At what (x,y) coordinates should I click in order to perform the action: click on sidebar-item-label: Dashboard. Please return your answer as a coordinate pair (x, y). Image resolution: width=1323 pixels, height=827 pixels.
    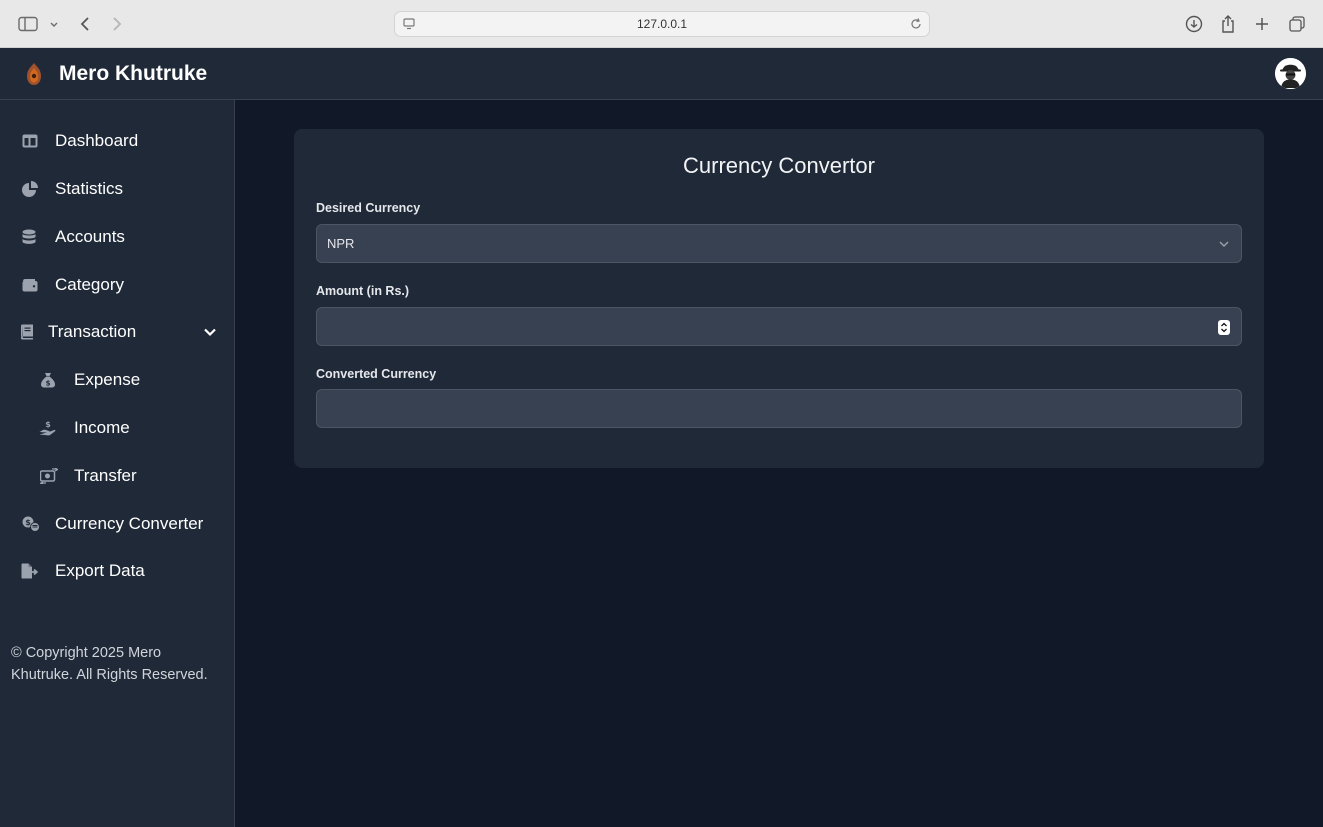
    Looking at the image, I should click on (97, 140).